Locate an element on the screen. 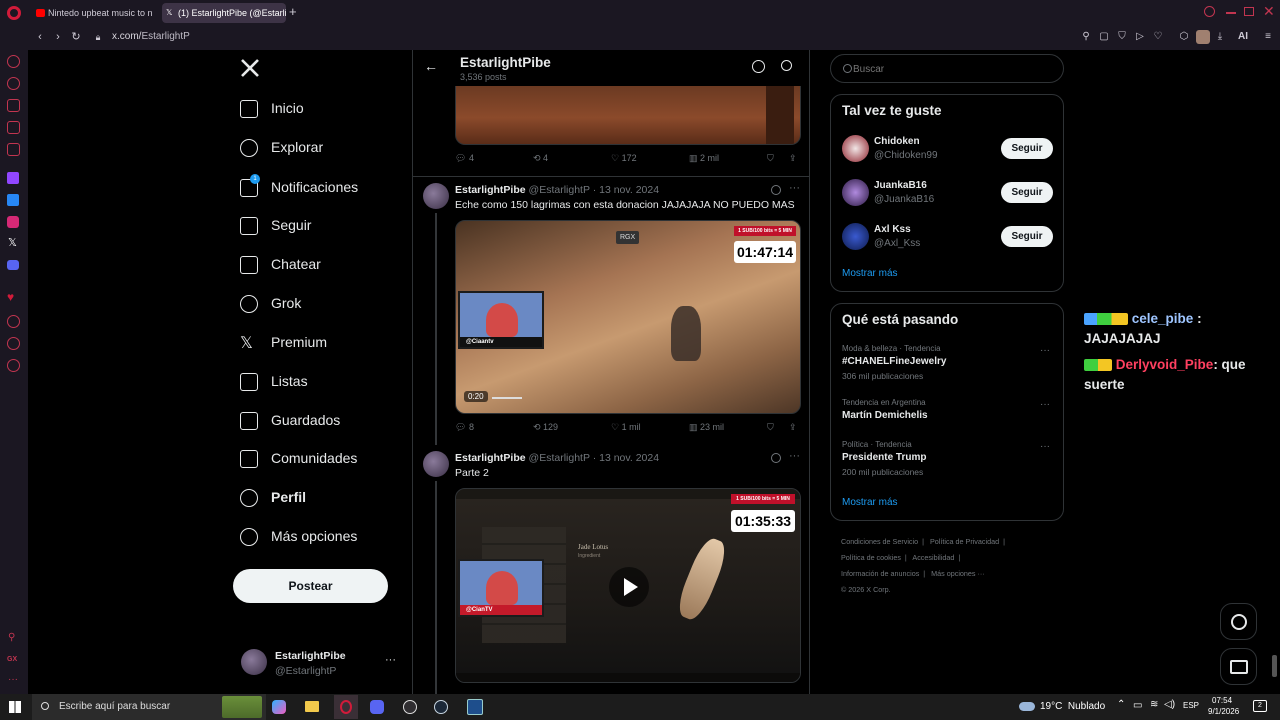  volume-icon: ◁) is located at coordinates (1169, 704).